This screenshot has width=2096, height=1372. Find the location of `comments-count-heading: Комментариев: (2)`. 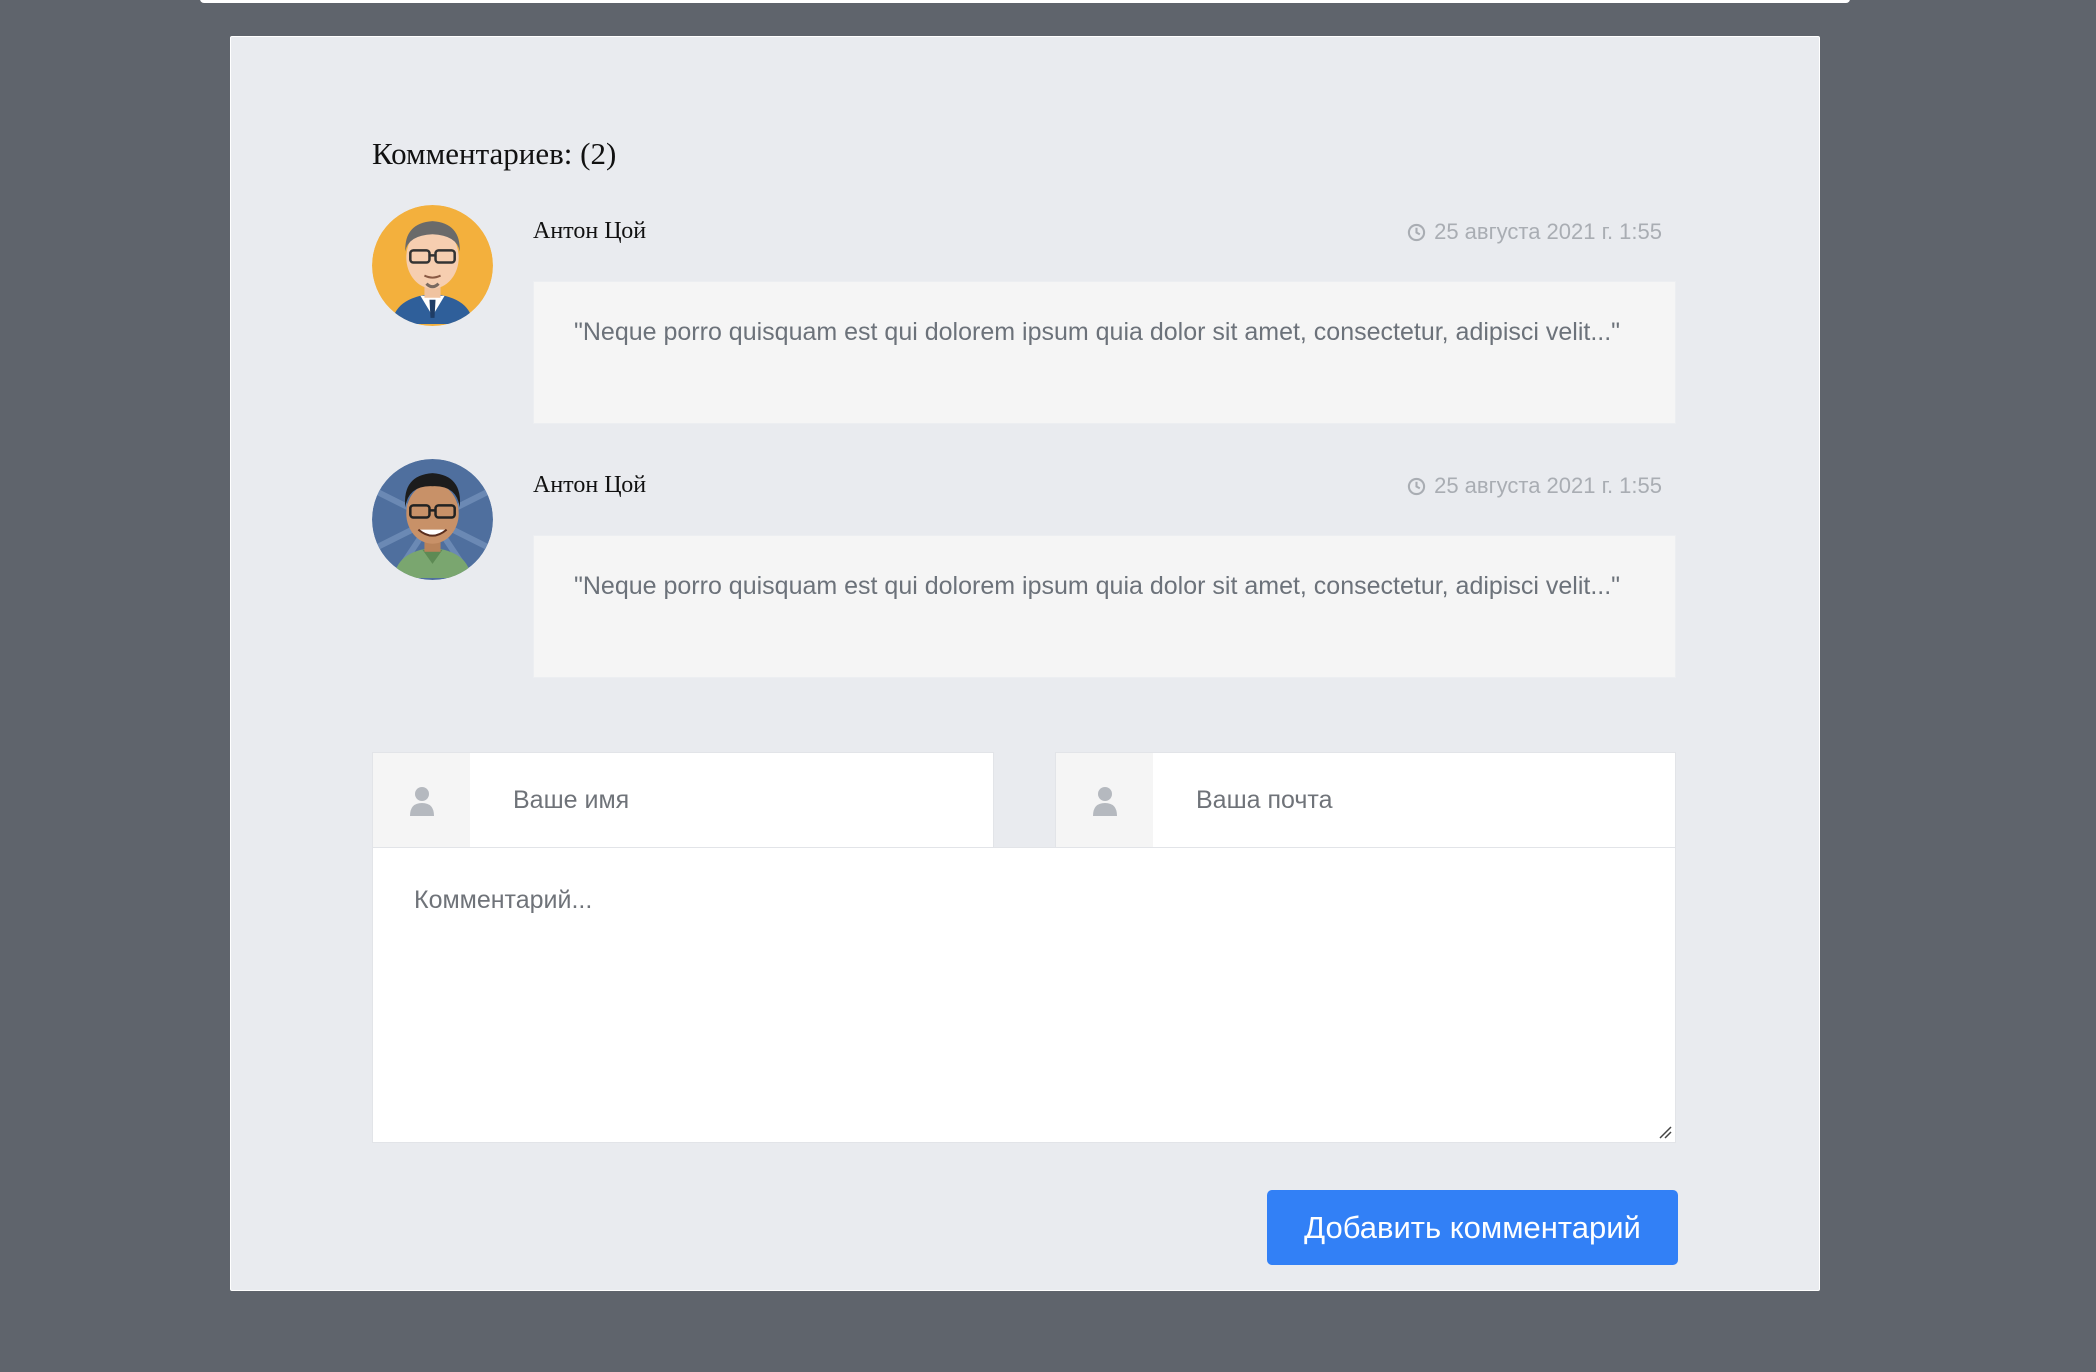

comments-count-heading: Комментариев: (2) is located at coordinates (494, 153).